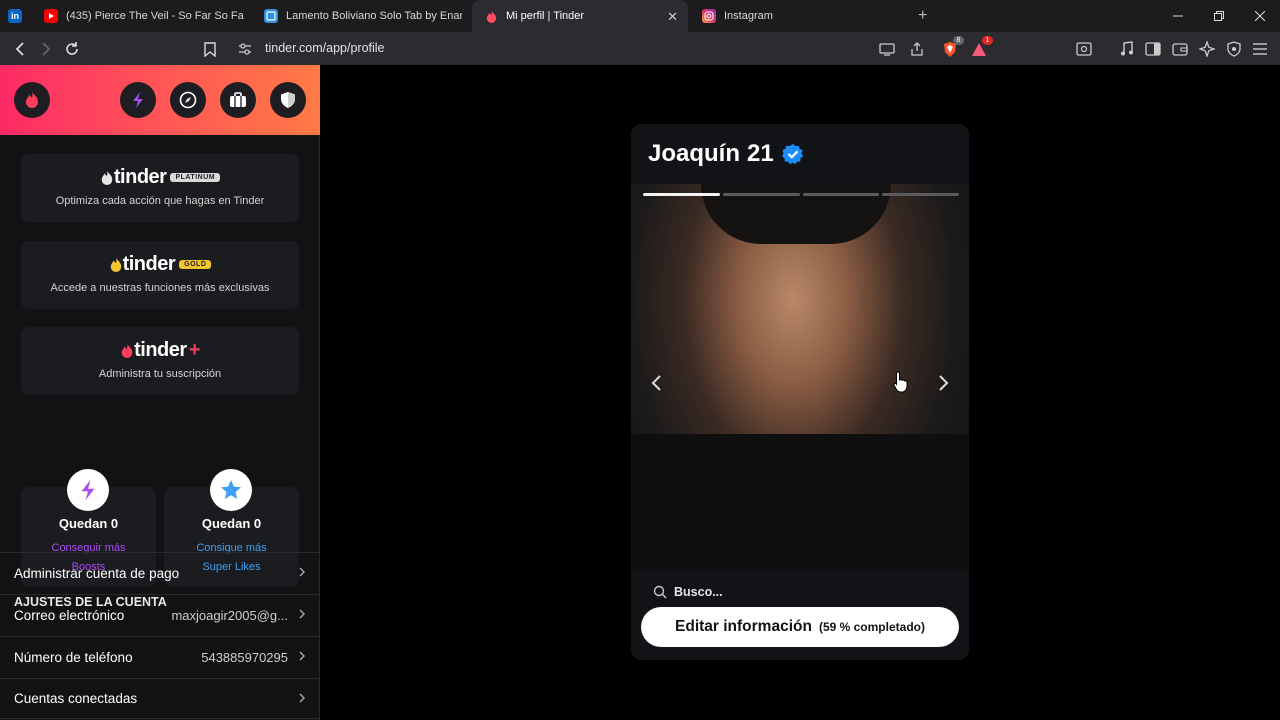 The height and width of the screenshot is (720, 1280). Describe the element at coordinates (1084, 49) in the screenshot. I see `reader-mode-icon` at that location.